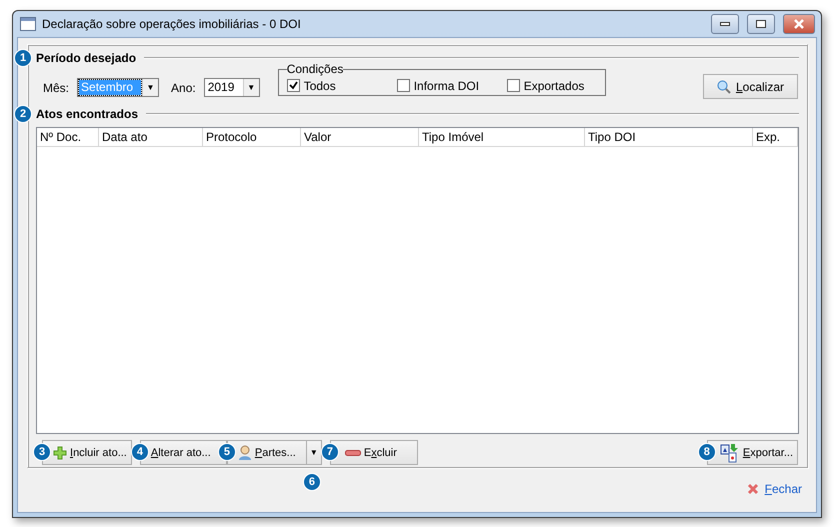  What do you see at coordinates (341, 85) in the screenshot?
I see `checkbox: Todos` at bounding box center [341, 85].